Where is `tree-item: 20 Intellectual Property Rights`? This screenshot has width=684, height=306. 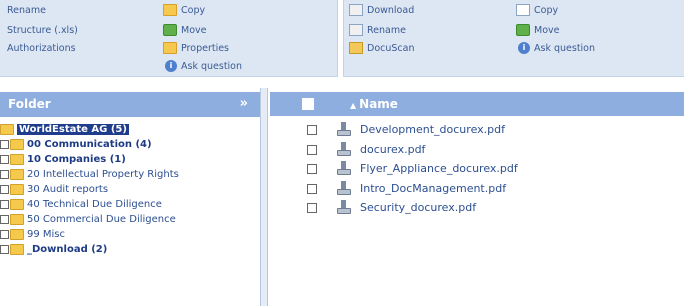 tree-item: 20 Intellectual Property Rights is located at coordinates (129, 174).